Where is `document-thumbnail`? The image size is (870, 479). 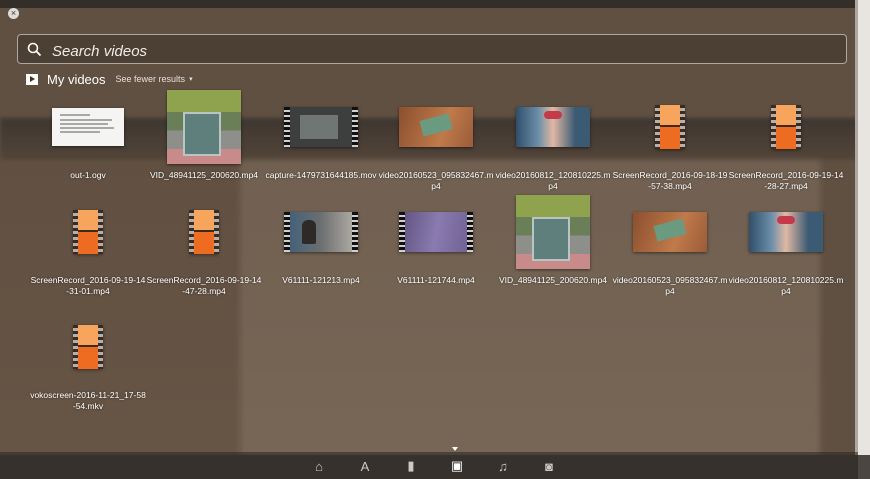 document-thumbnail is located at coordinates (88, 127).